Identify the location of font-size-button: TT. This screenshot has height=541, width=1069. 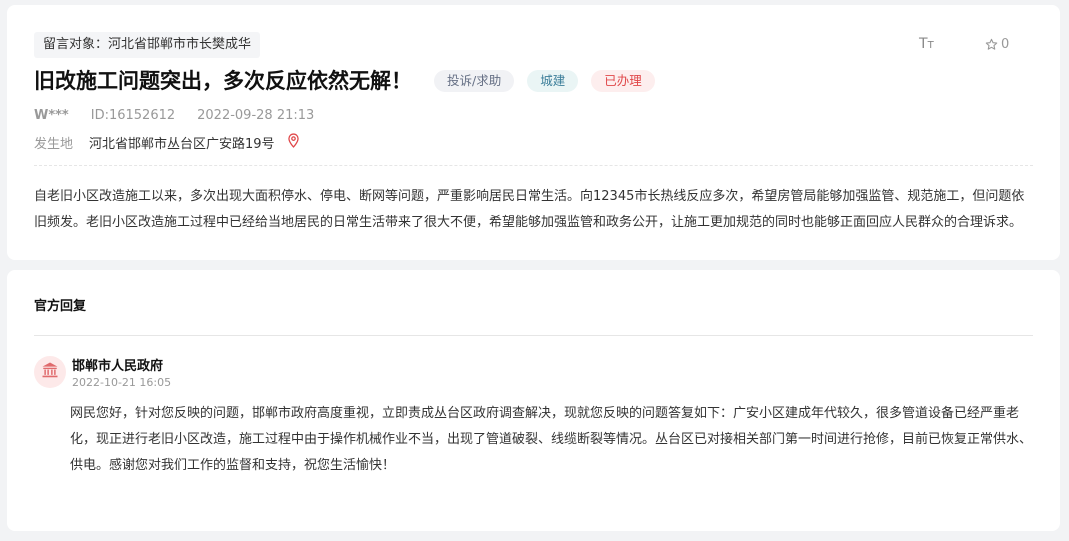
(926, 44).